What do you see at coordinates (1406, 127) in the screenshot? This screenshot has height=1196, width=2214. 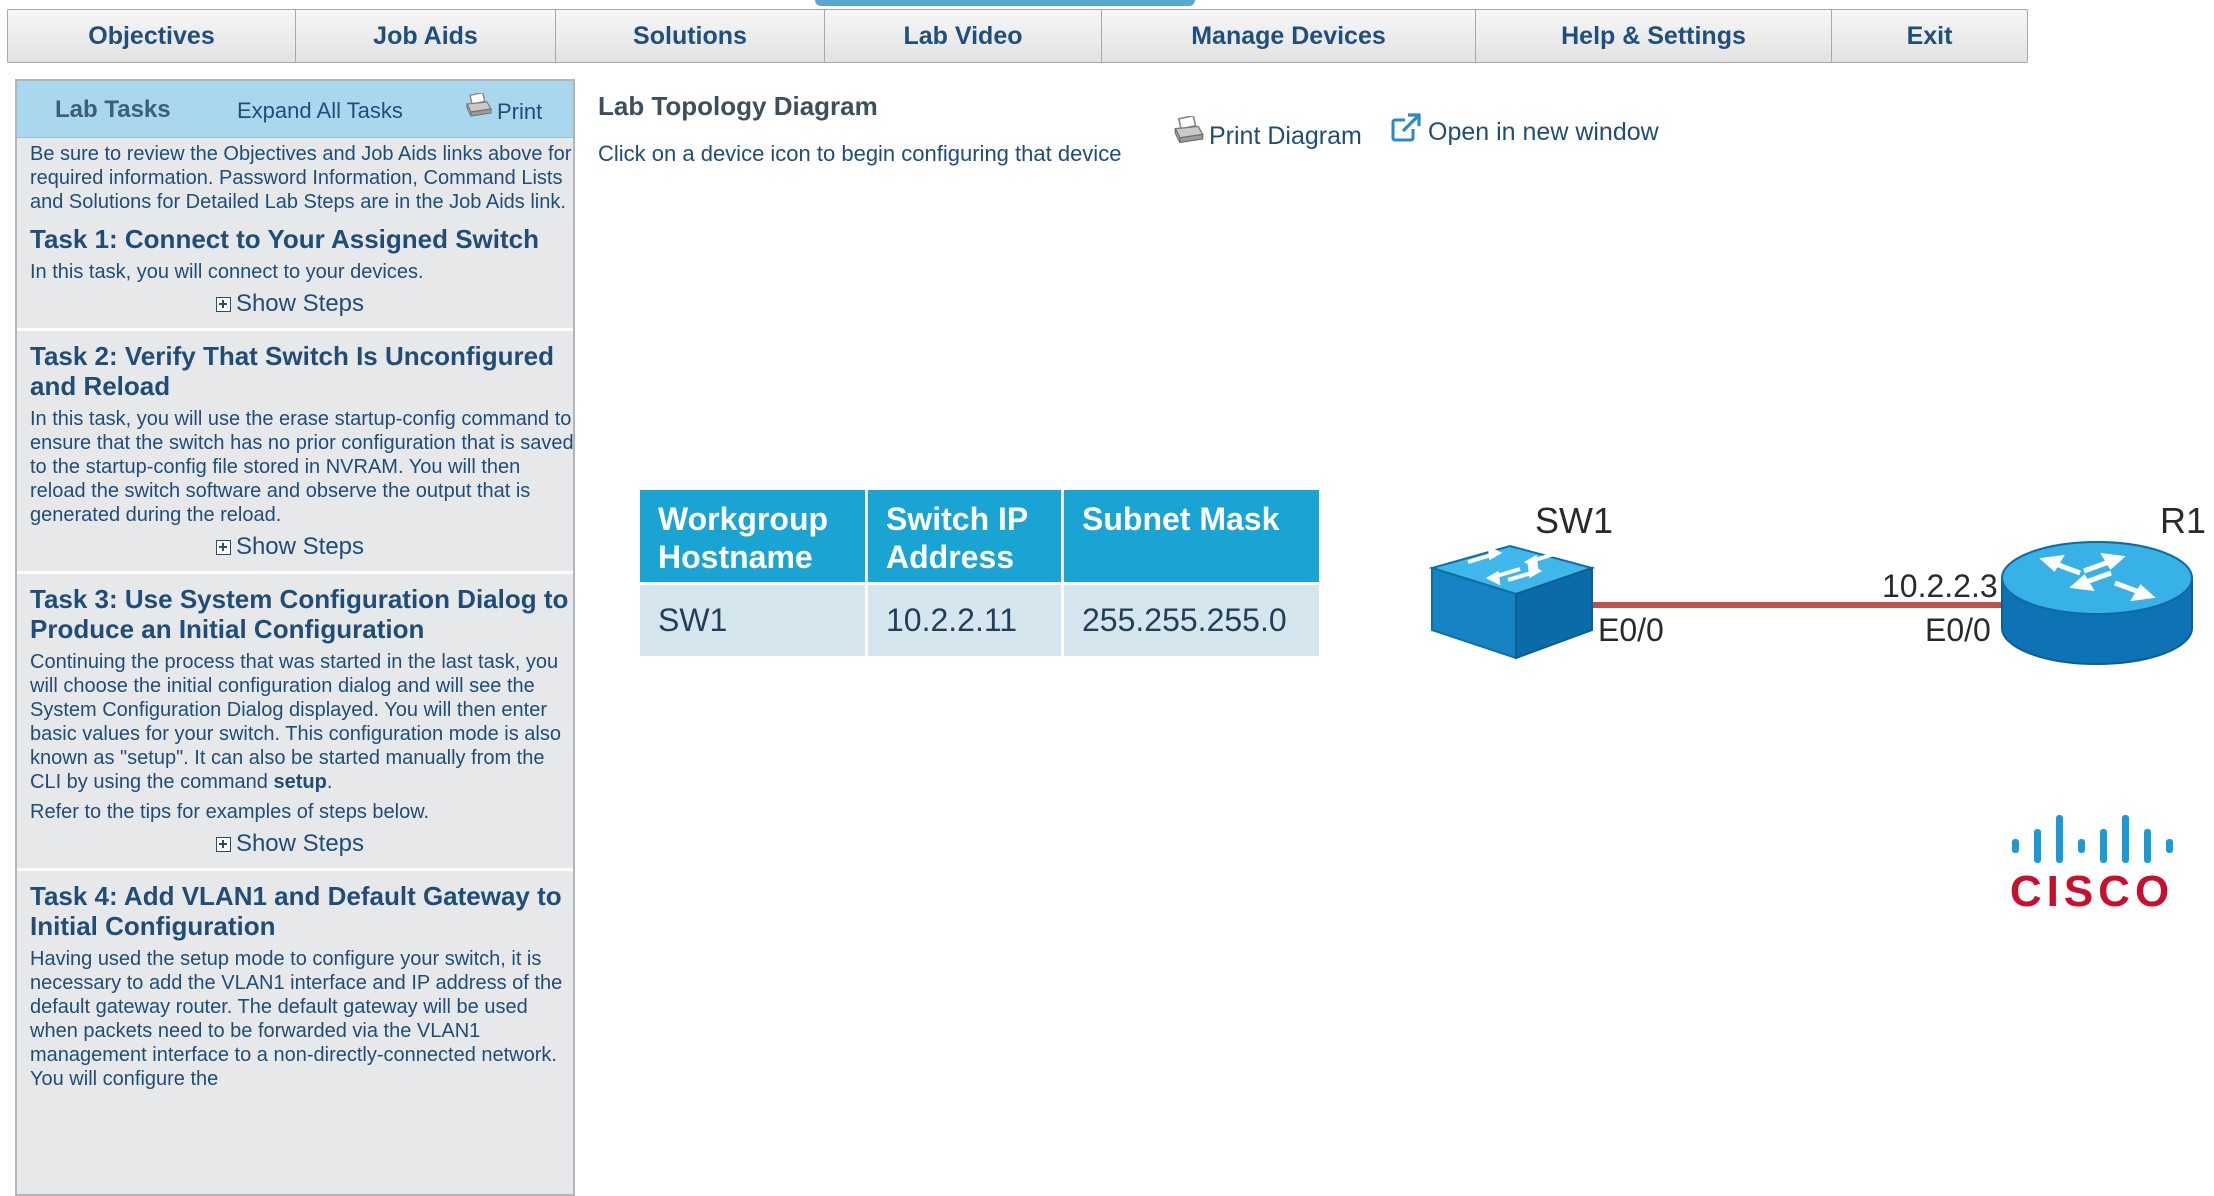 I see `external-link-icon` at bounding box center [1406, 127].